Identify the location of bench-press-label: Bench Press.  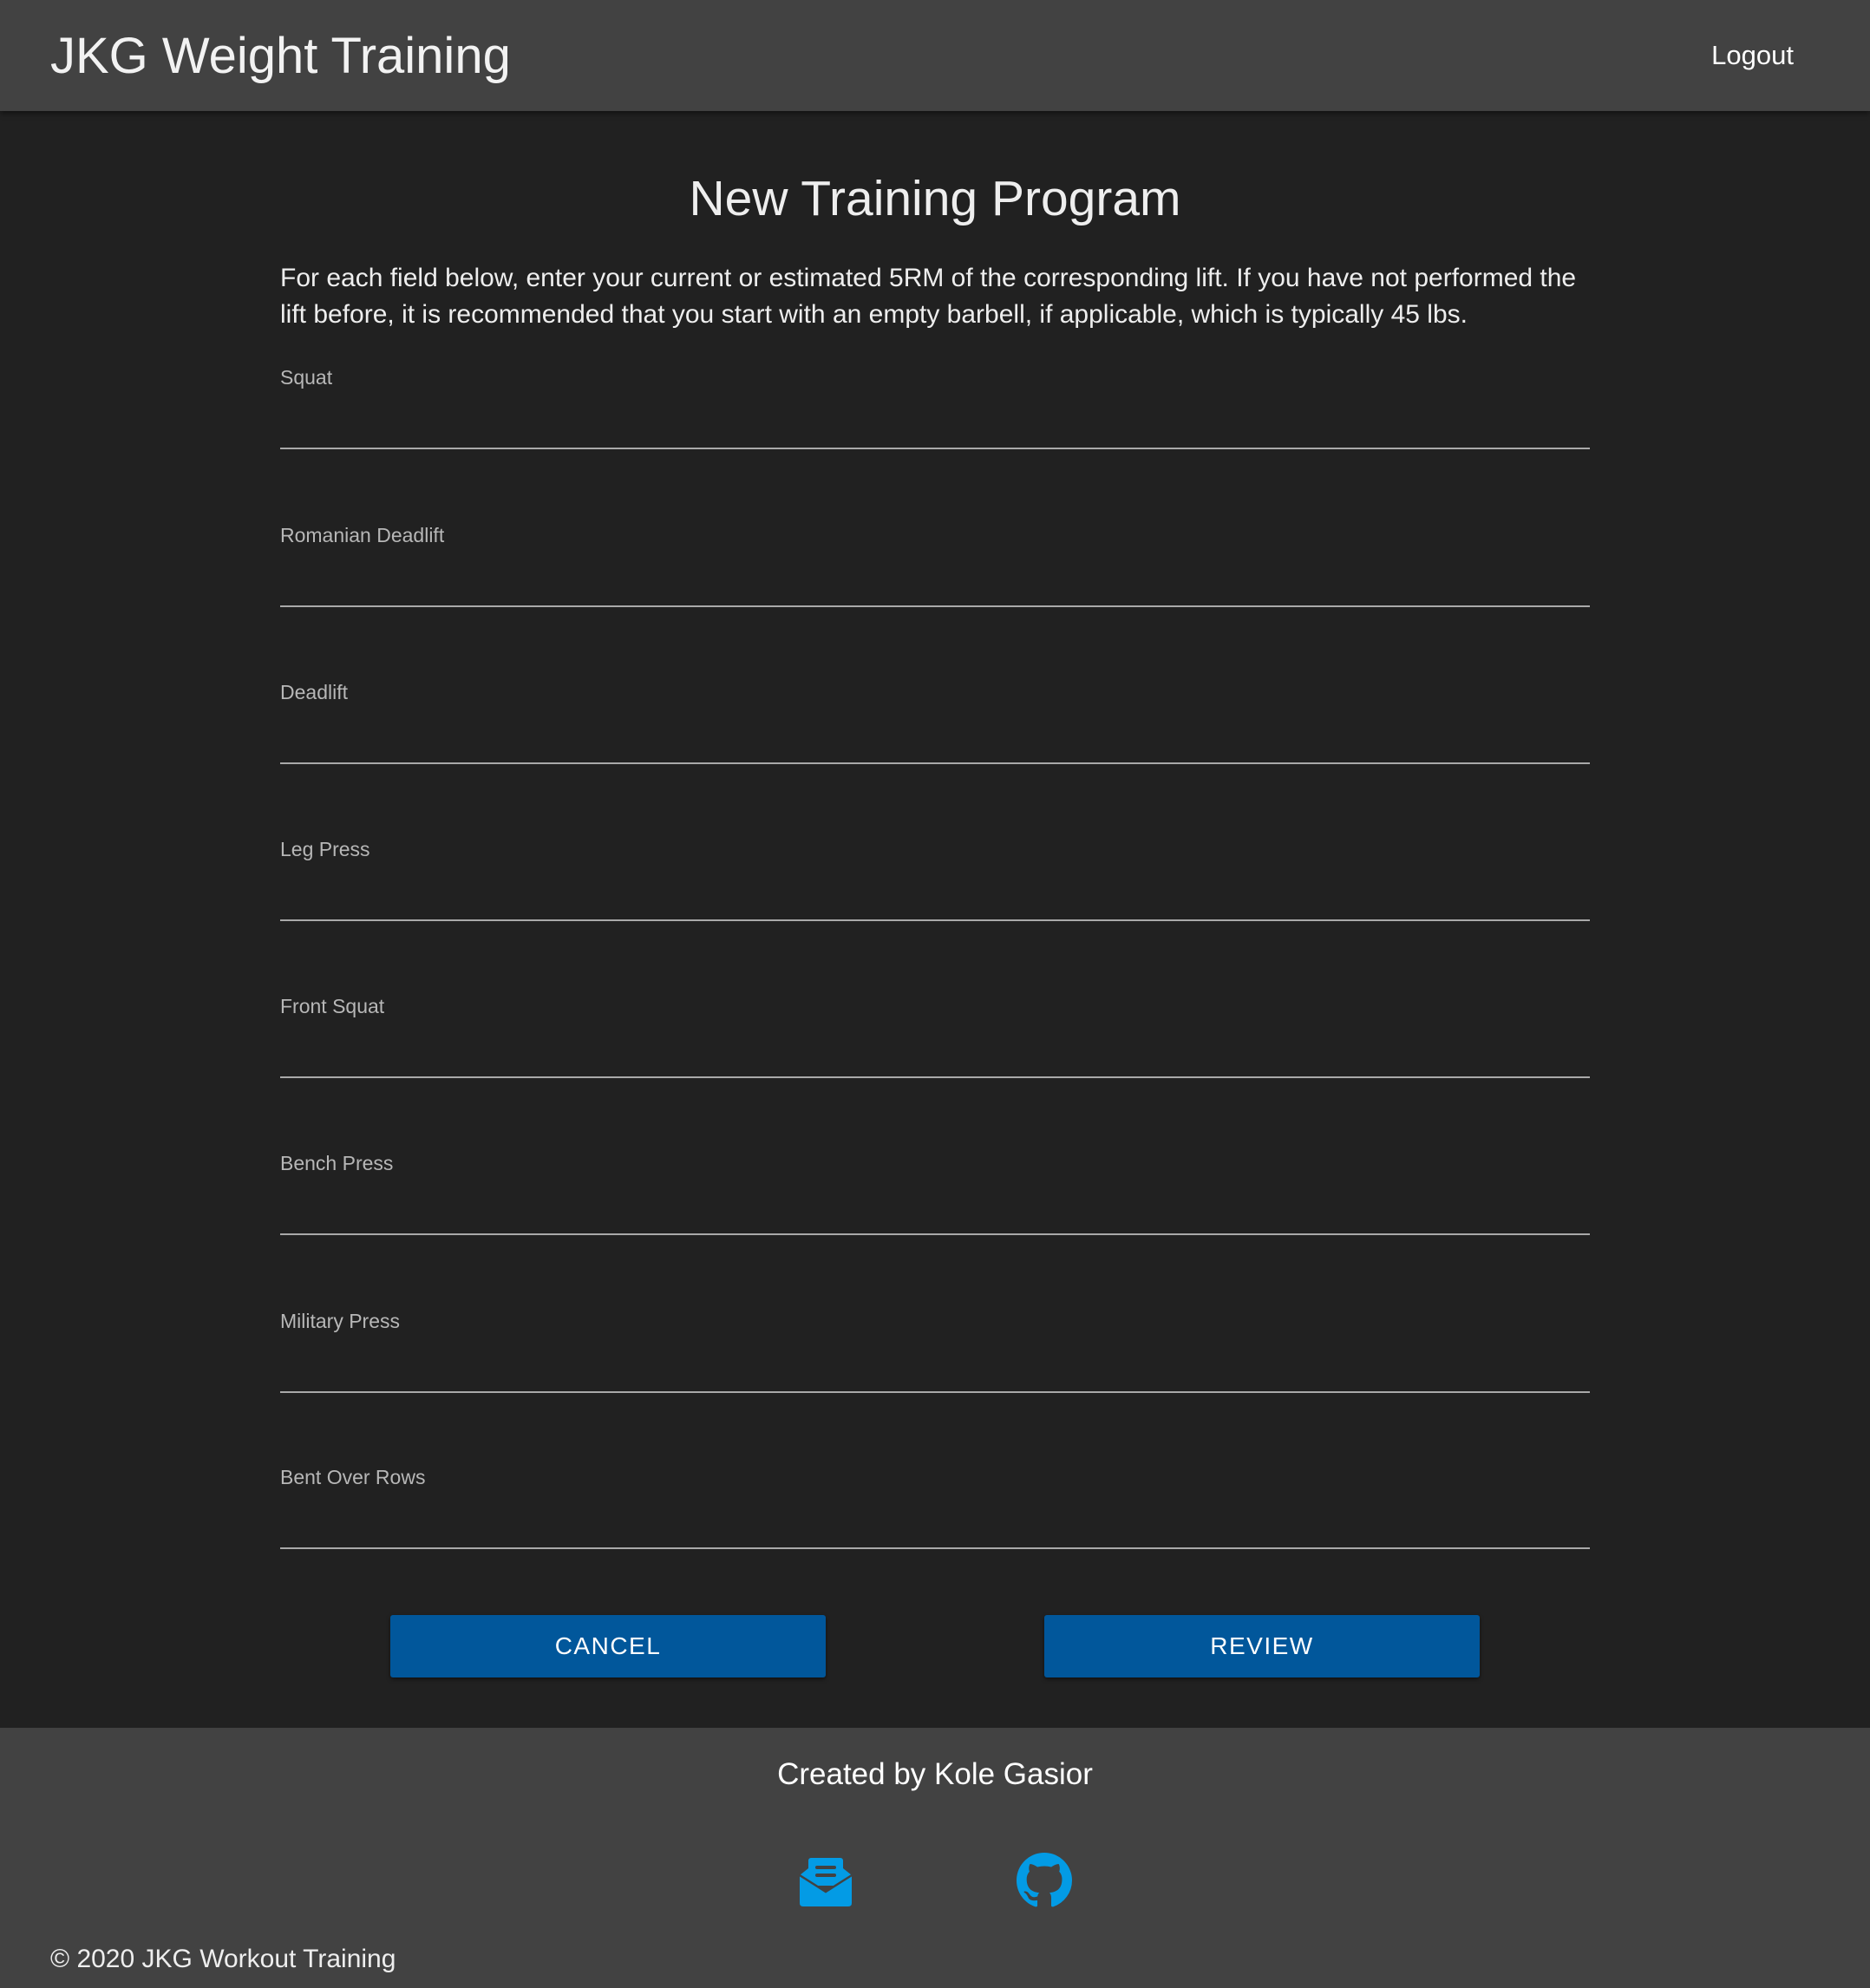
(337, 1163).